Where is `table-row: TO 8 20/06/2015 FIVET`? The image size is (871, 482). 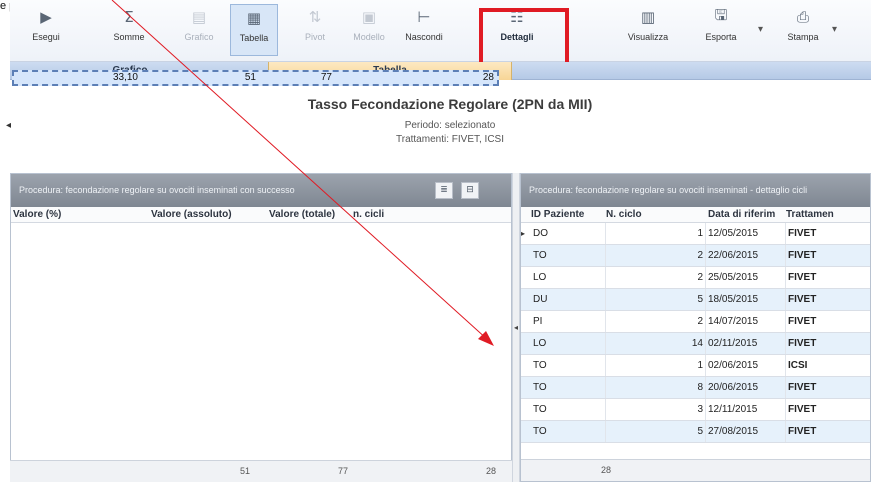 table-row: TO 8 20/06/2015 FIVET is located at coordinates (695, 388).